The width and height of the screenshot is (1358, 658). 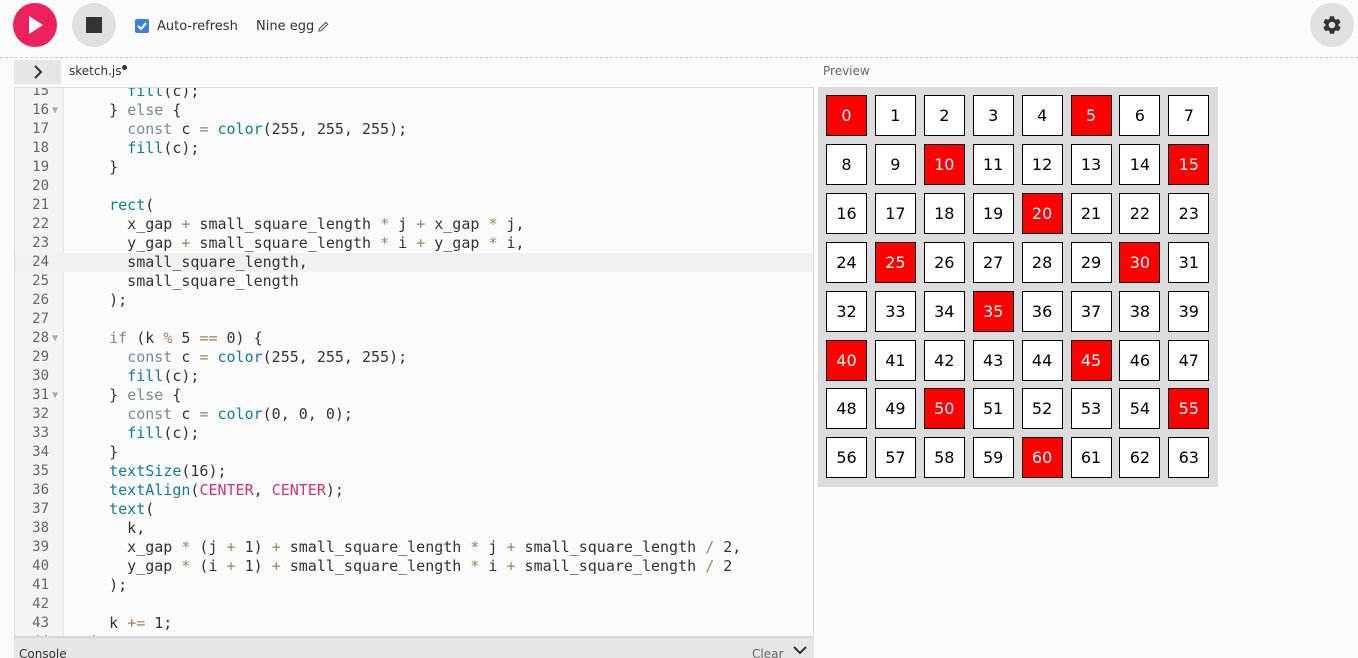 I want to click on grid-cell: 17, so click(x=895, y=213).